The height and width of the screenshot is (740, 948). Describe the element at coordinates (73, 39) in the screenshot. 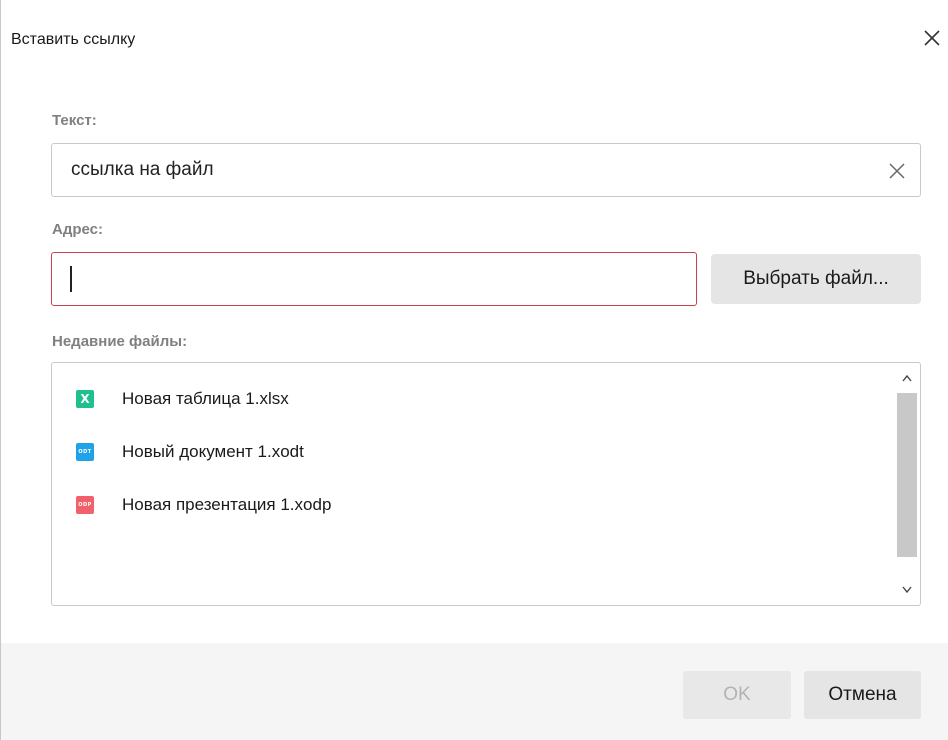

I see `dialog-title: Вставить ссылку` at that location.